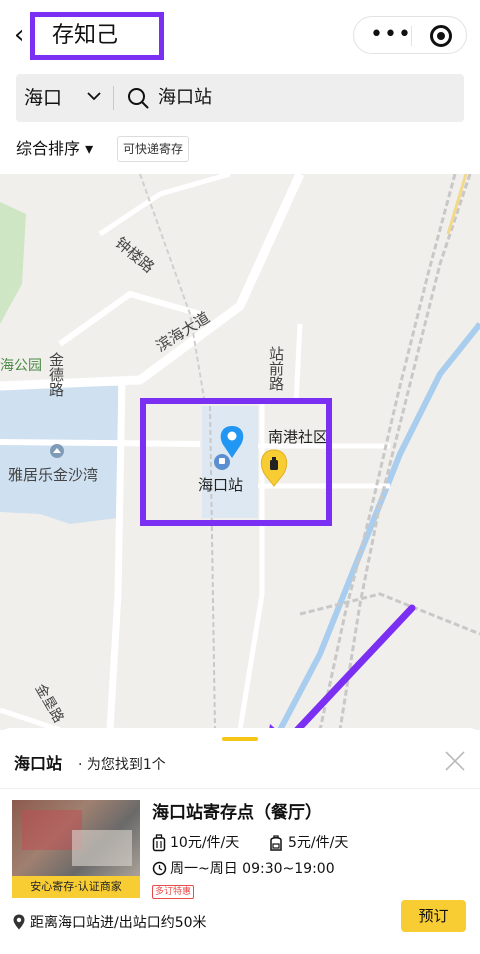 The image size is (480, 954). I want to click on shop-name: 海口站寄存点（餐厅）, so click(237, 813).